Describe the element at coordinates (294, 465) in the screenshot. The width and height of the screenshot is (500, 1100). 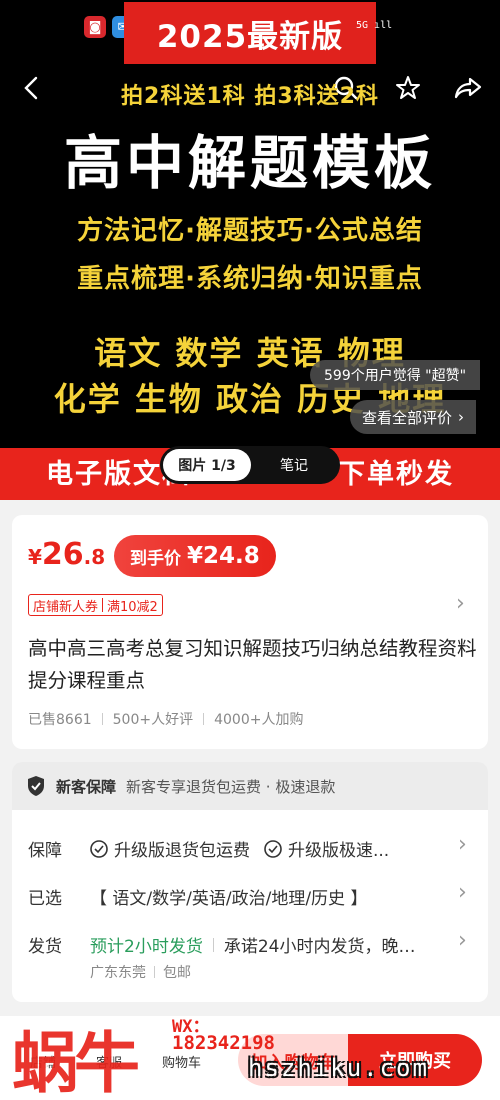
I see `tab-notes: 笔记` at that location.